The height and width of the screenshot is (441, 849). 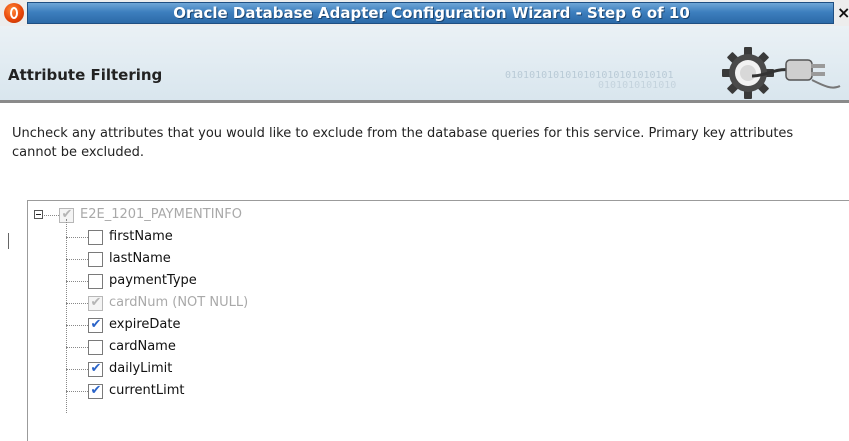 What do you see at coordinates (843, 13) in the screenshot?
I see `close-icon: ×` at bounding box center [843, 13].